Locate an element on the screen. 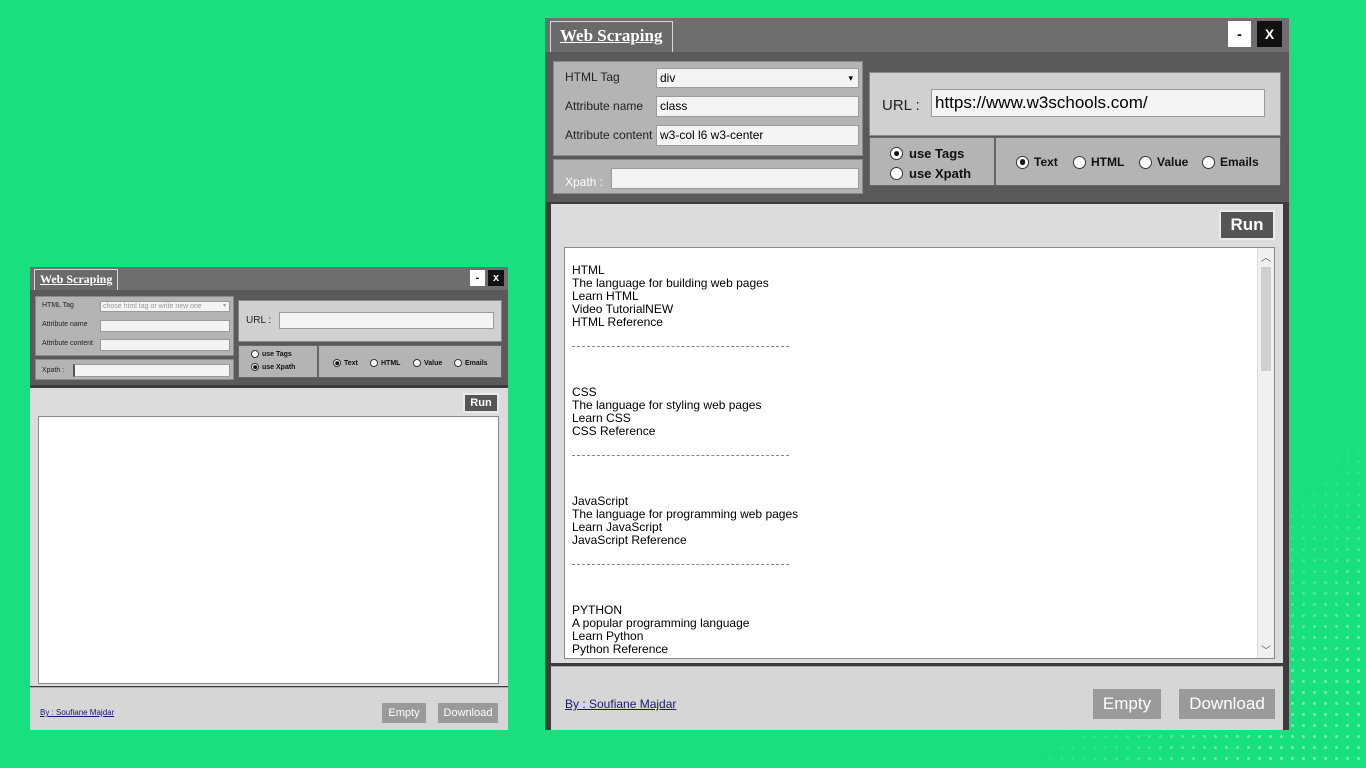  output-line: JavaScript Reference is located at coordinates (629, 540).